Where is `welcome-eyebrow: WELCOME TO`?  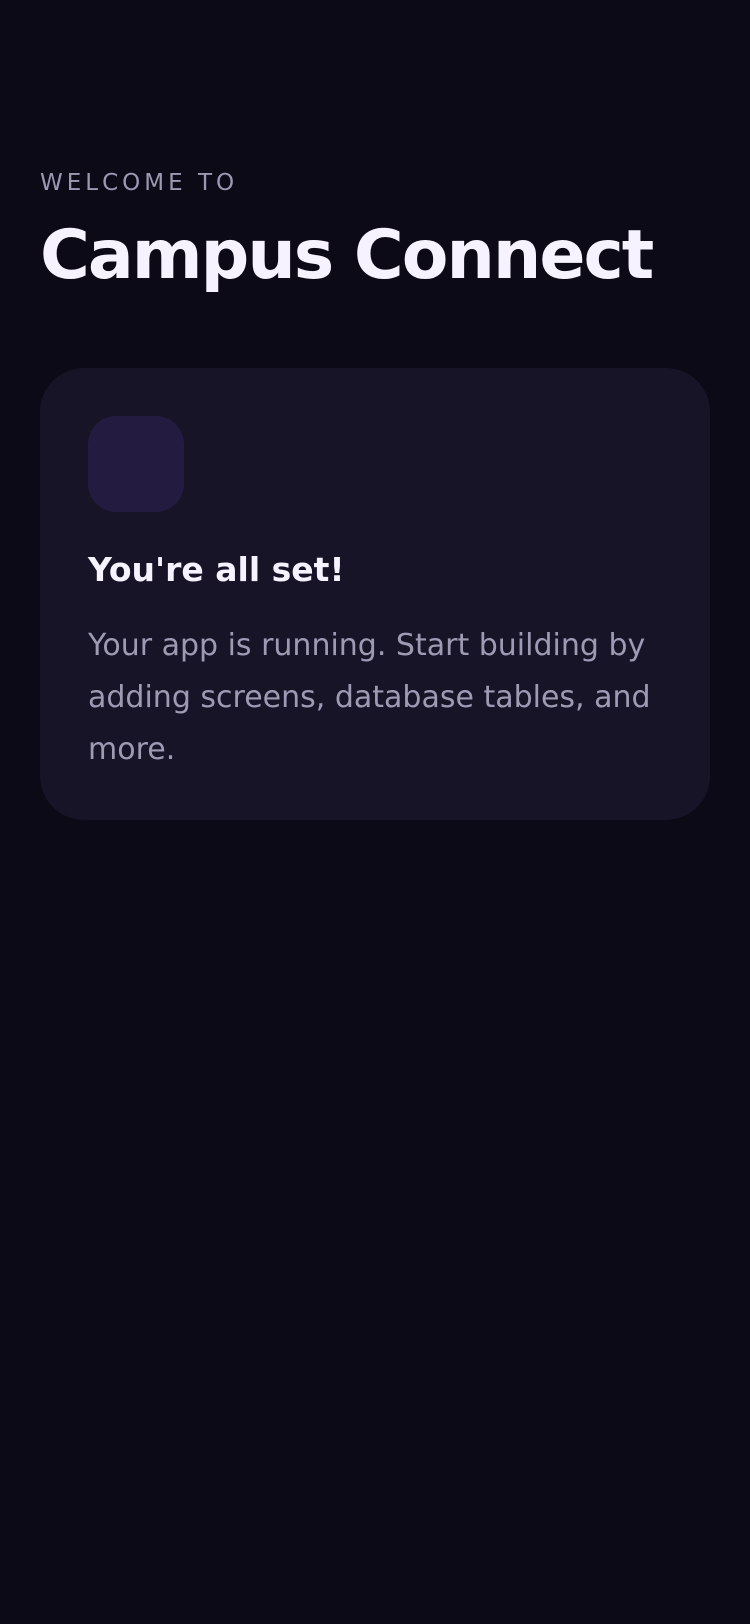
welcome-eyebrow: WELCOME TO is located at coordinates (139, 183).